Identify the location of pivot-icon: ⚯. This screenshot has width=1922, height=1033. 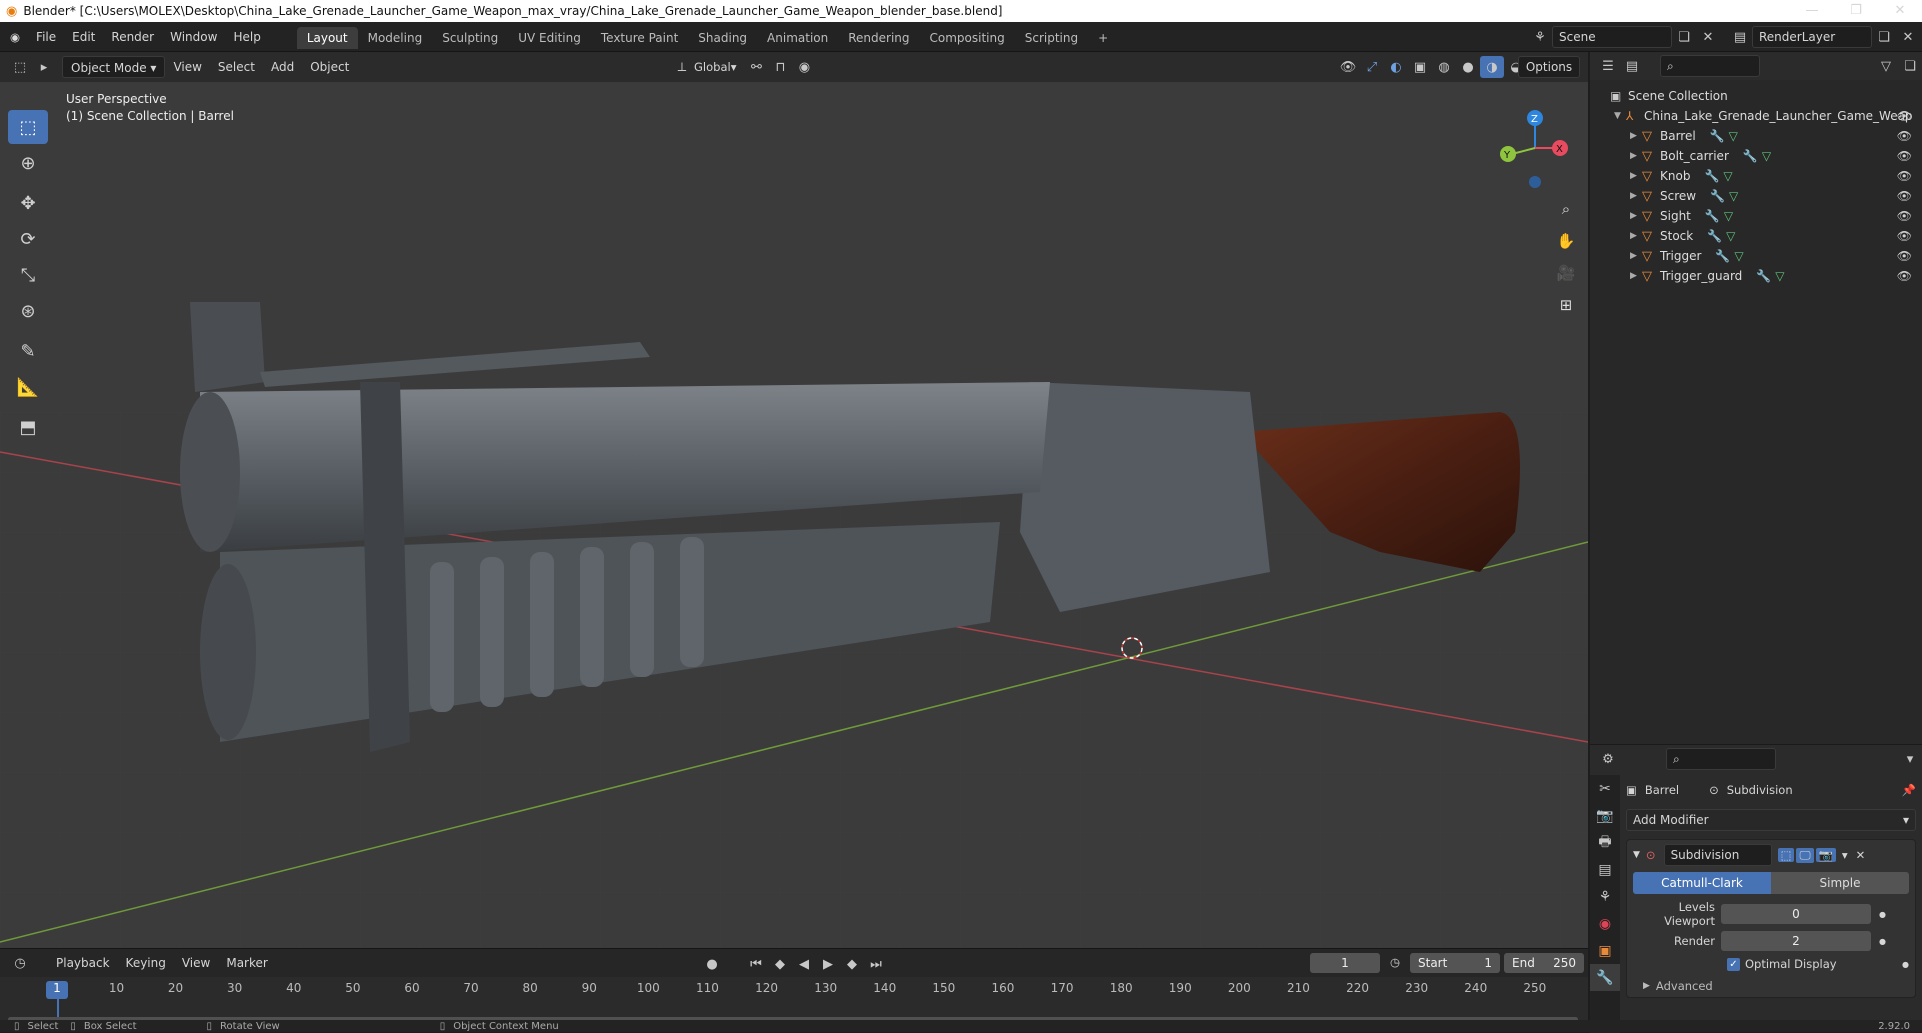
(756, 67).